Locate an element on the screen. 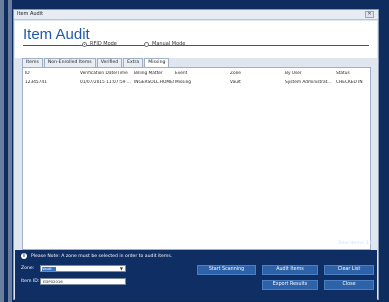  cell-id: 12345741 is located at coordinates (36, 82).